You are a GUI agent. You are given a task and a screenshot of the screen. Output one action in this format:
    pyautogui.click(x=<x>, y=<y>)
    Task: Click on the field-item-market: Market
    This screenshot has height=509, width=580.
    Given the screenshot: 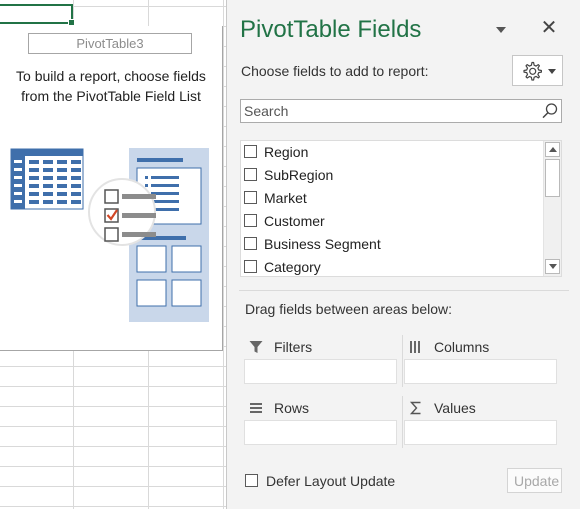 What is the action you would take?
    pyautogui.click(x=391, y=199)
    